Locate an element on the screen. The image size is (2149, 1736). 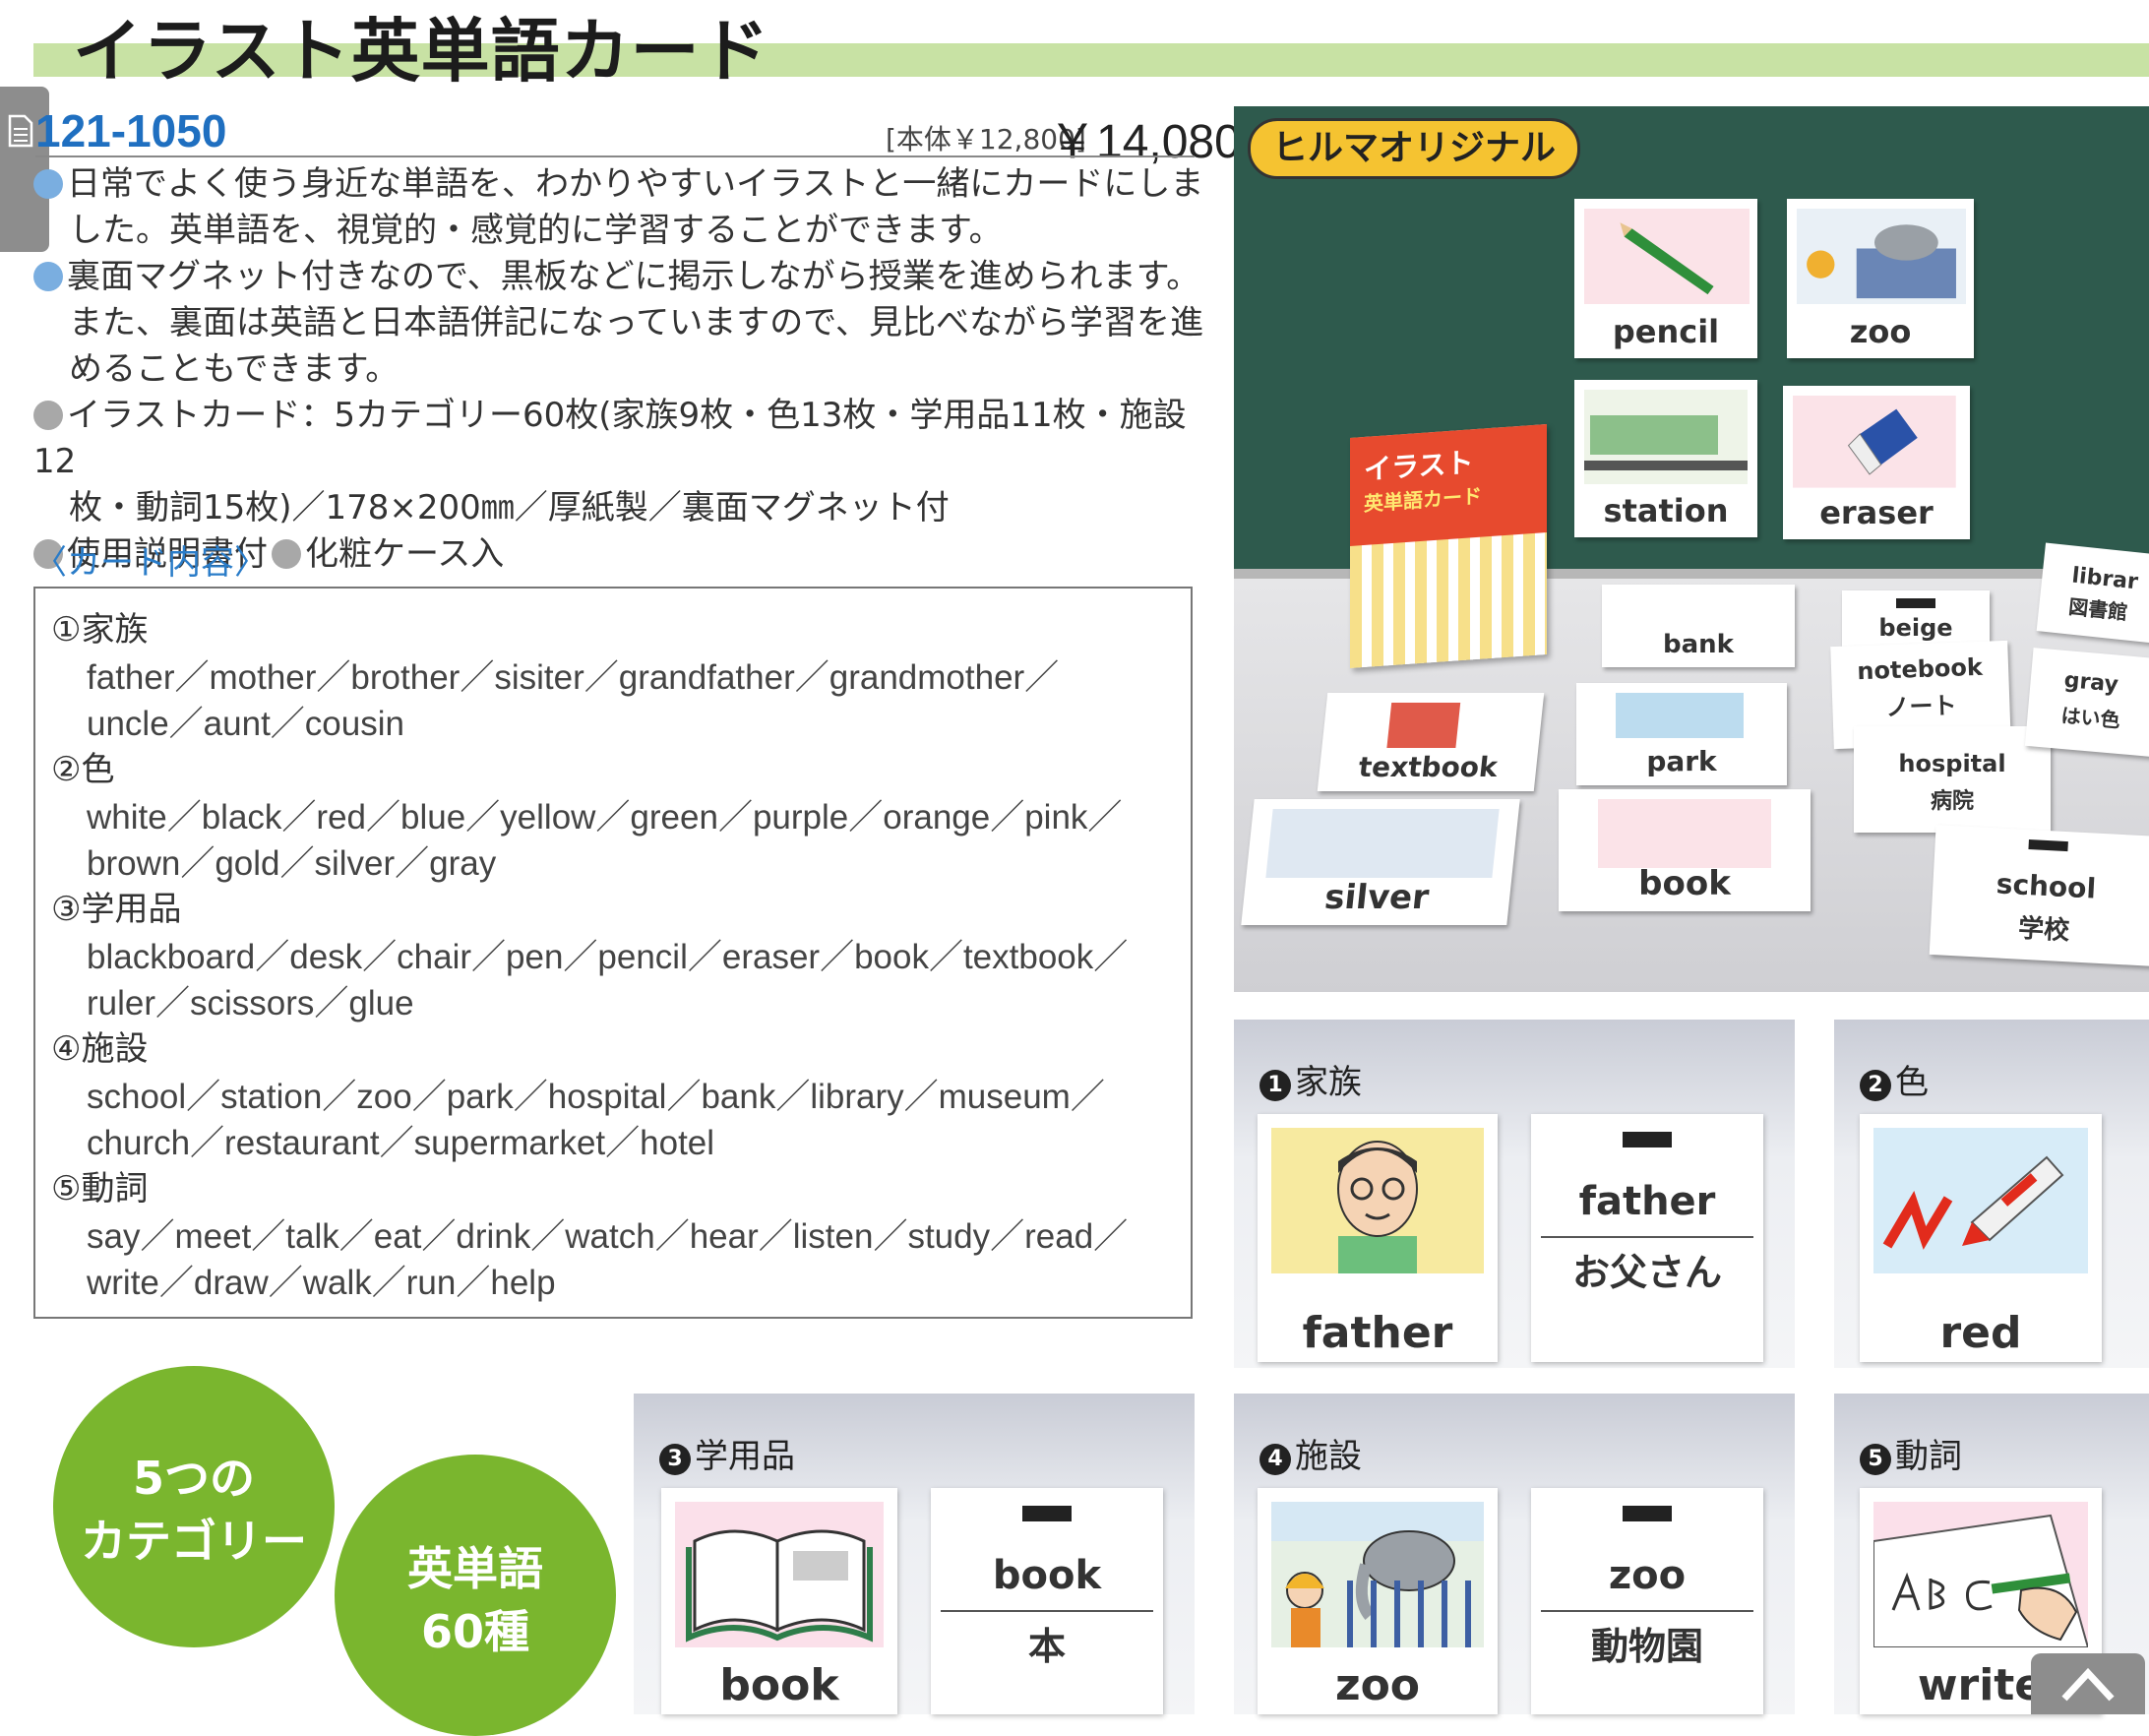
category-name: 動詞 is located at coordinates (1928, 1456).